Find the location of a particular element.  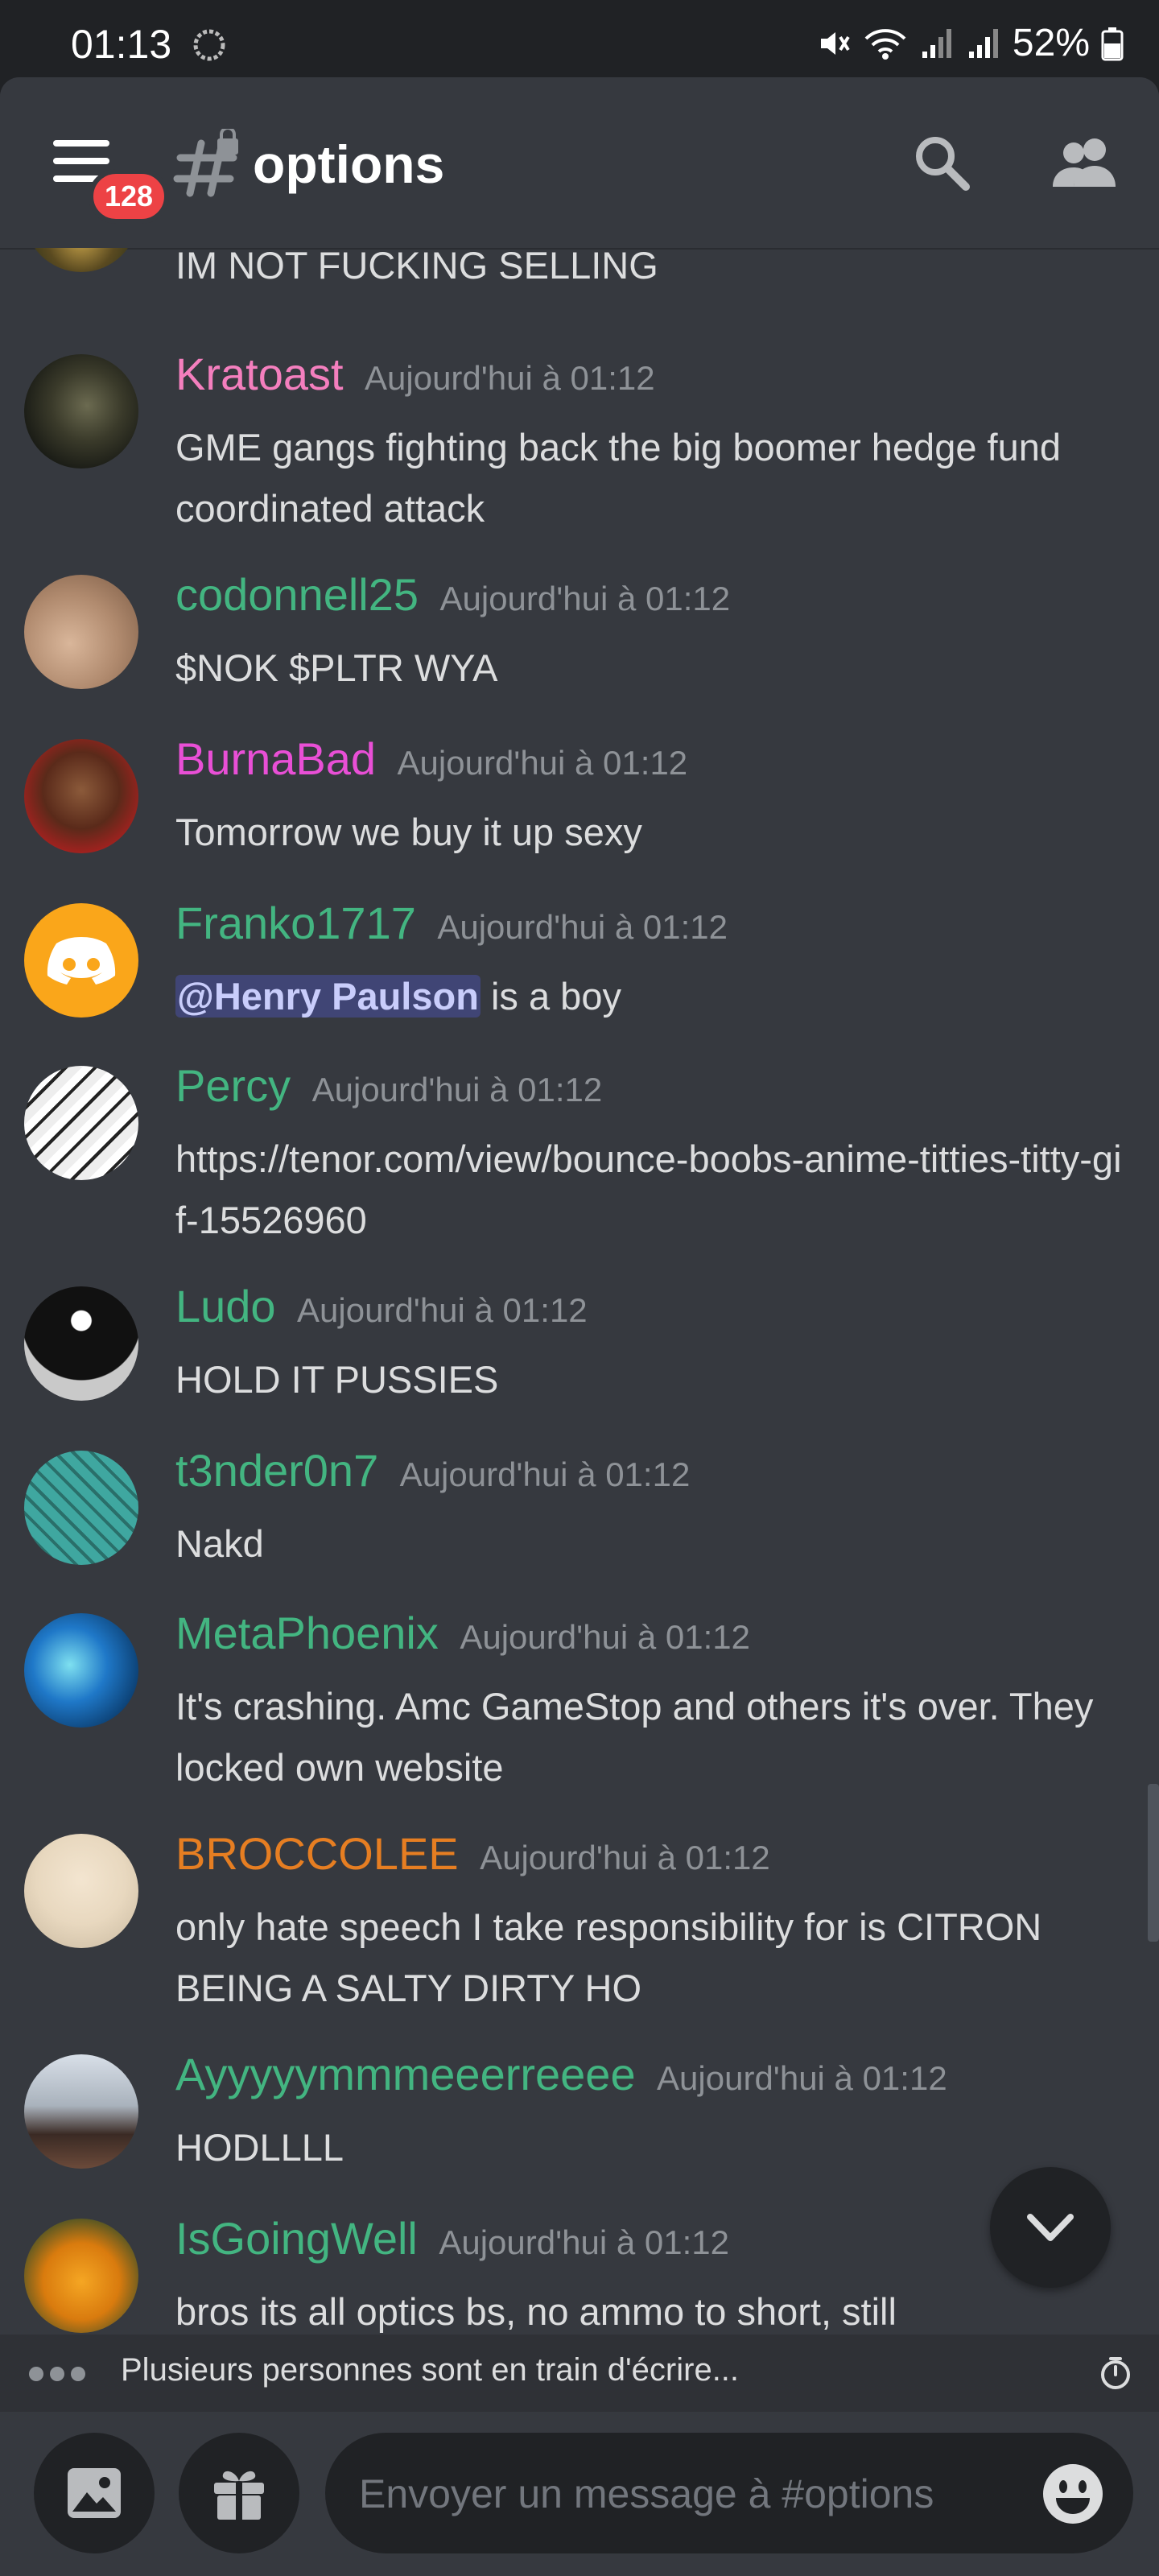

message-author: t3nder0n7 is located at coordinates (276, 1470).